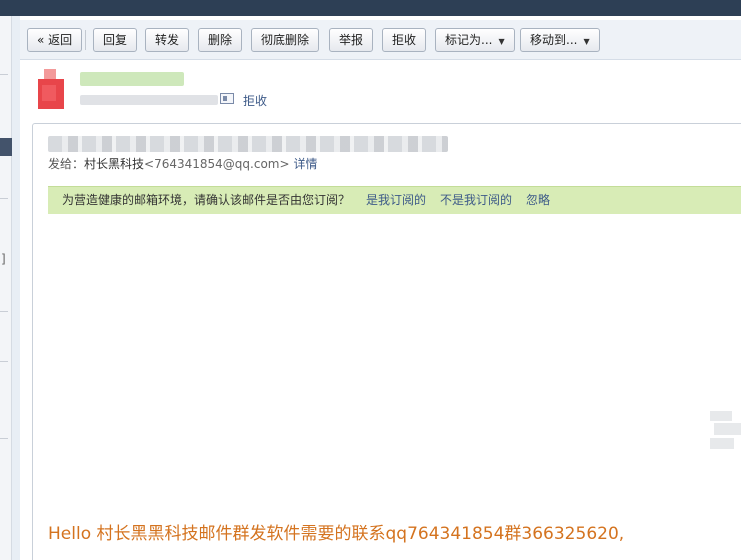  Describe the element at coordinates (404, 40) in the screenshot. I see `reject-button: 拒收` at that location.